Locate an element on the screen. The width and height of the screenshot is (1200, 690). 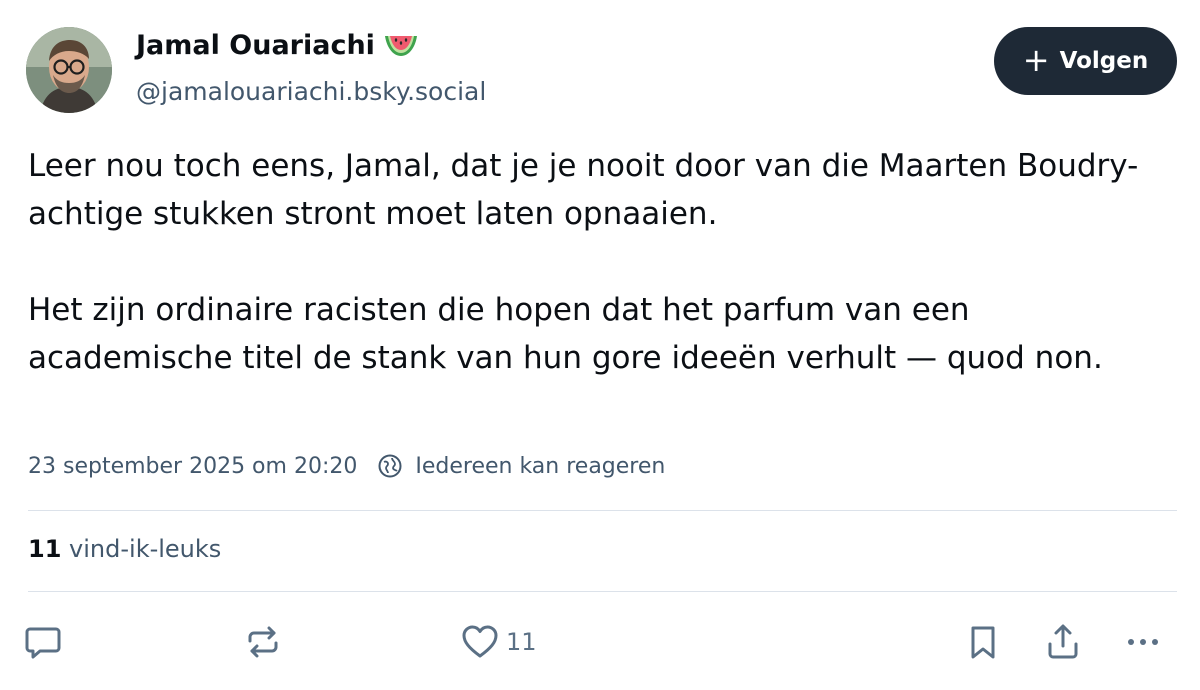
avatar is located at coordinates (69, 70).